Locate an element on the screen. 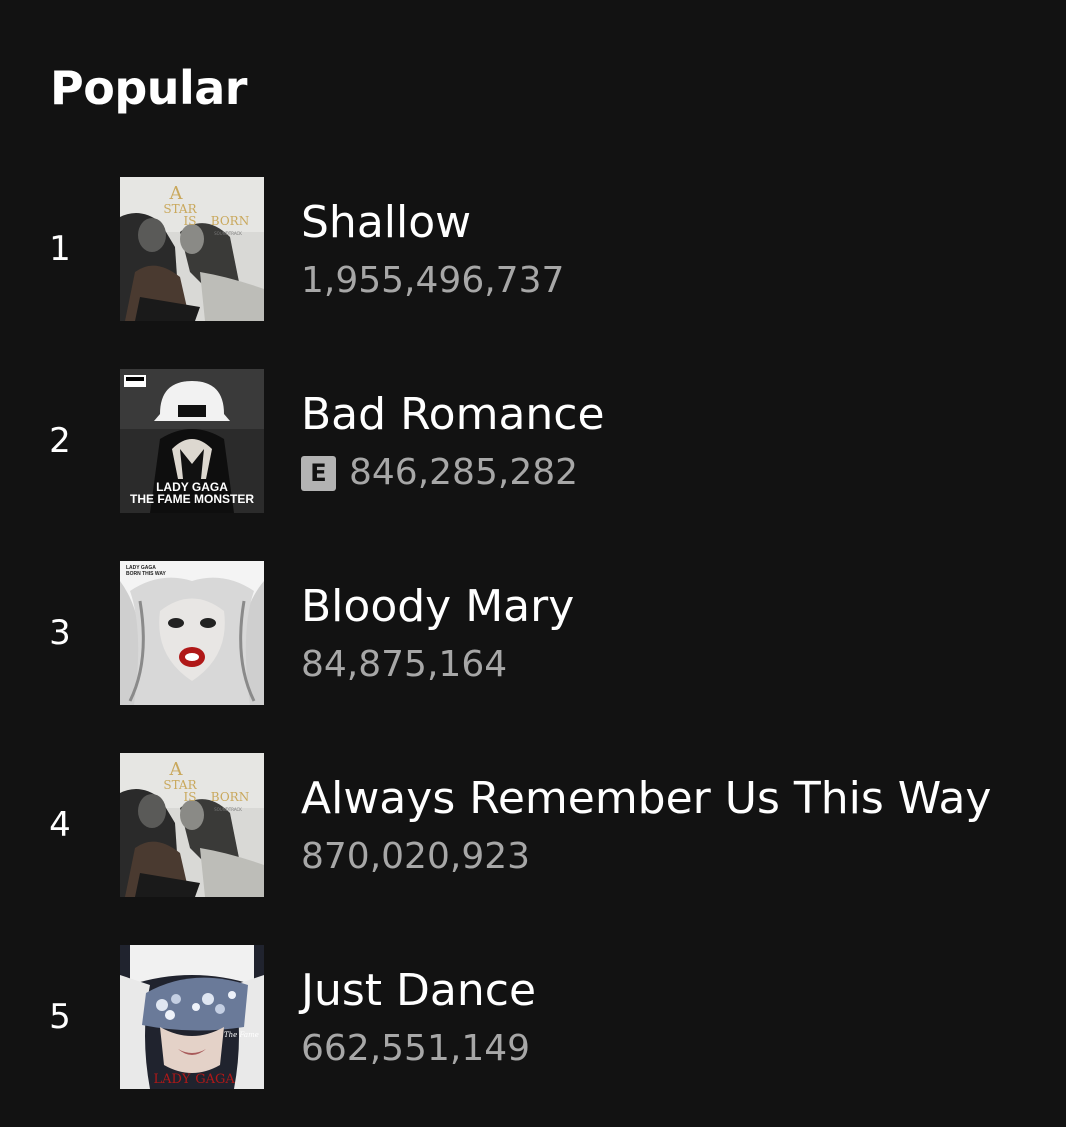  track-meta: E 846,285,282 is located at coordinates (439, 473).